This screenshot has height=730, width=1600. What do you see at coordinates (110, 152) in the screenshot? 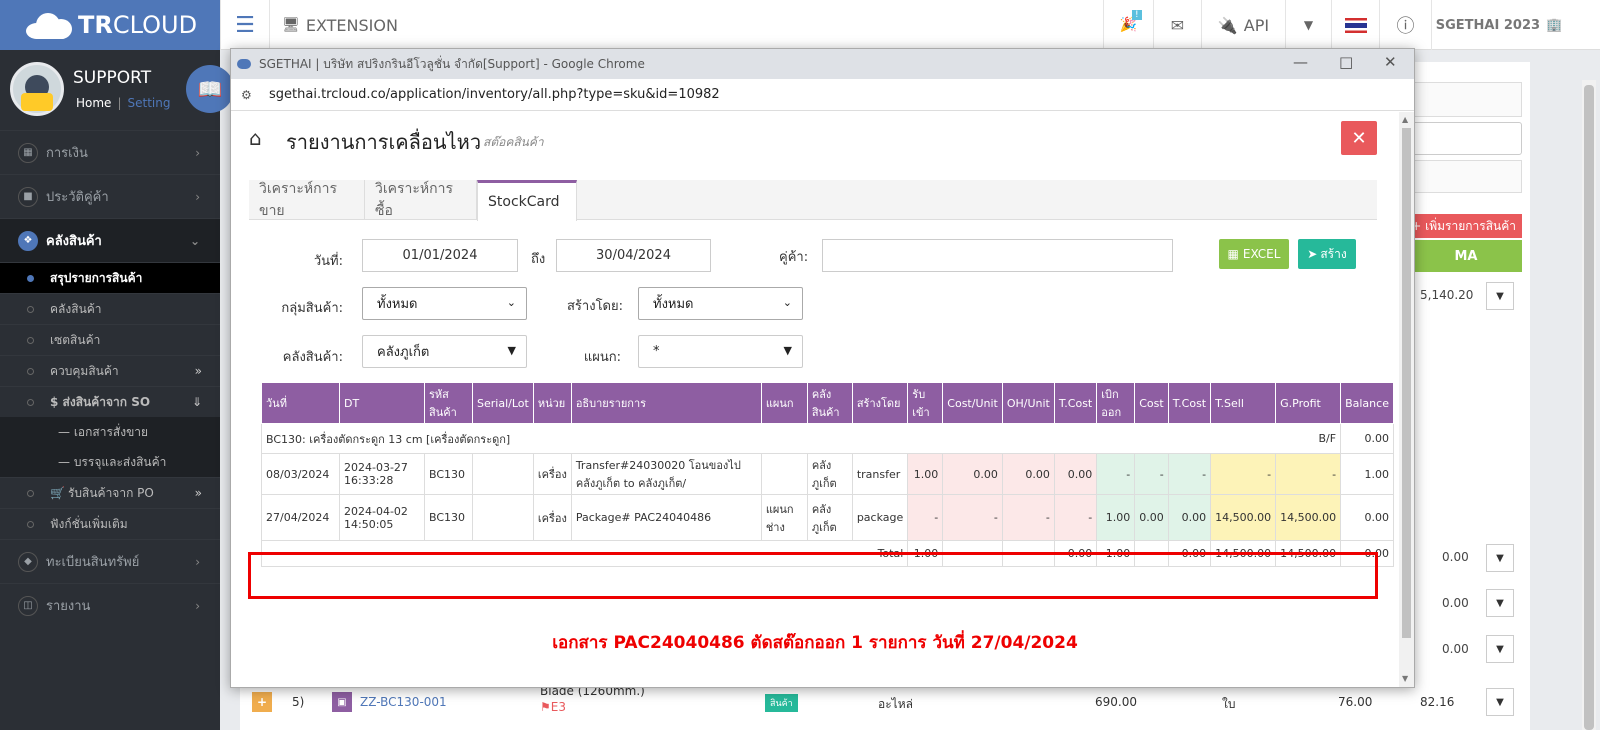
I see `sidebar-item-finance: ▦ การเงิน ›` at bounding box center [110, 152].